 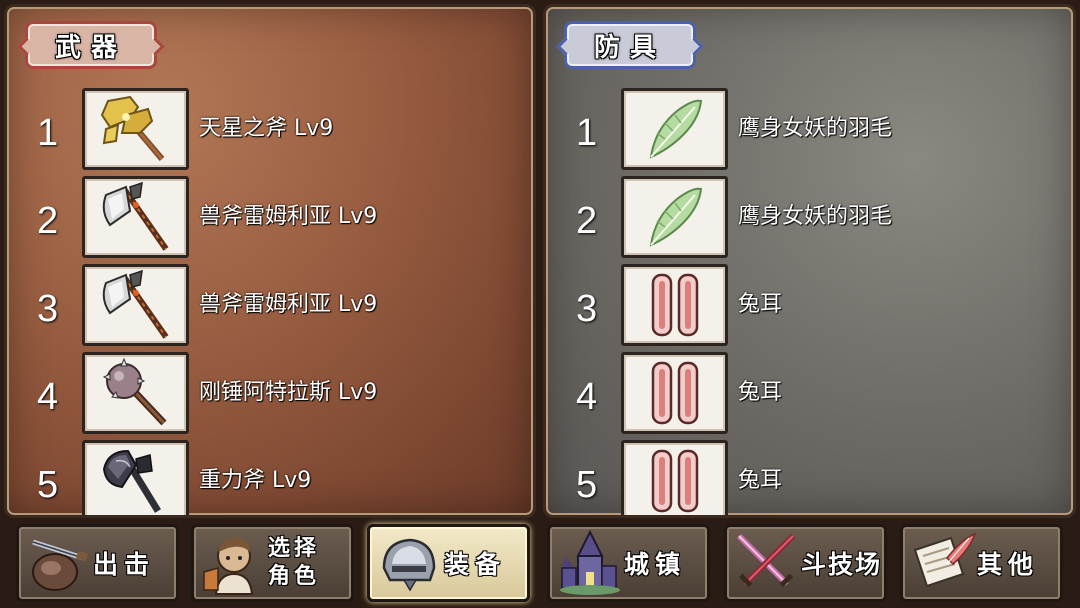 I want to click on armor-row: 2 鹰身女妖的羽毛, so click(x=809, y=217).